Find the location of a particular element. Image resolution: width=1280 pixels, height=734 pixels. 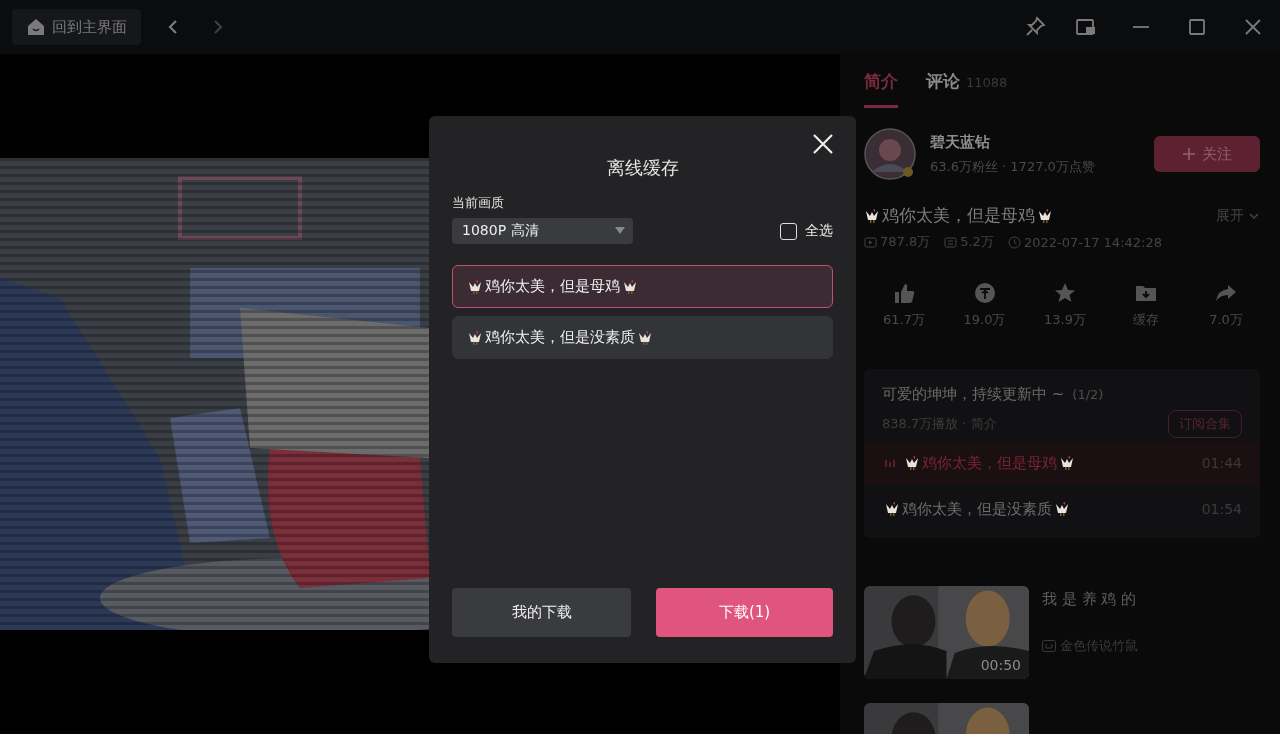

episode-option: 鸡你太美，但是母鸡 is located at coordinates (642, 286).